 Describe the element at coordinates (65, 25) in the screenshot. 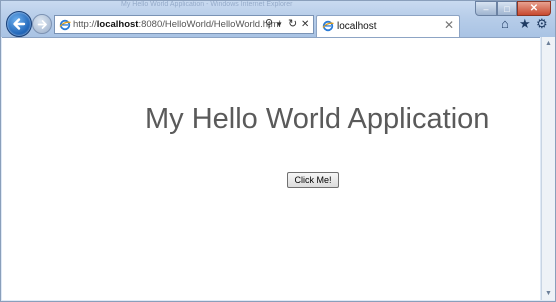

I see `ie-page-icon` at that location.